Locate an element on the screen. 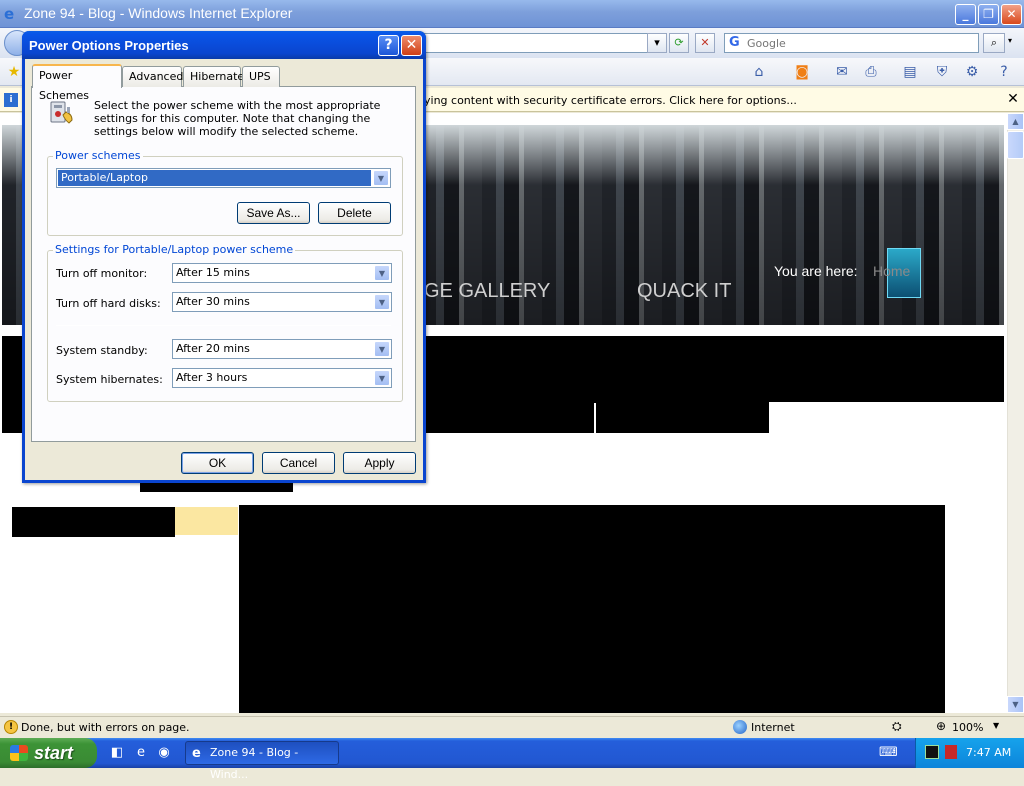 The image size is (1024, 786). print-icon: ⎙ is located at coordinates (871, 72).